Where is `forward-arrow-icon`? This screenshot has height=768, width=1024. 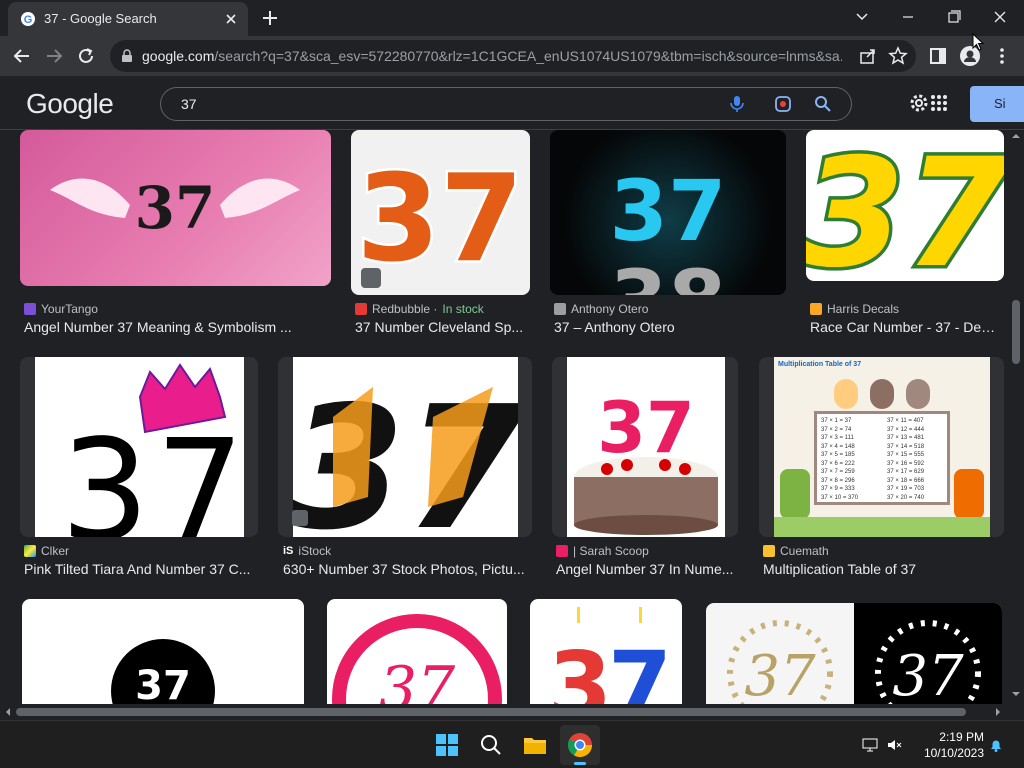
forward-arrow-icon is located at coordinates (54, 56).